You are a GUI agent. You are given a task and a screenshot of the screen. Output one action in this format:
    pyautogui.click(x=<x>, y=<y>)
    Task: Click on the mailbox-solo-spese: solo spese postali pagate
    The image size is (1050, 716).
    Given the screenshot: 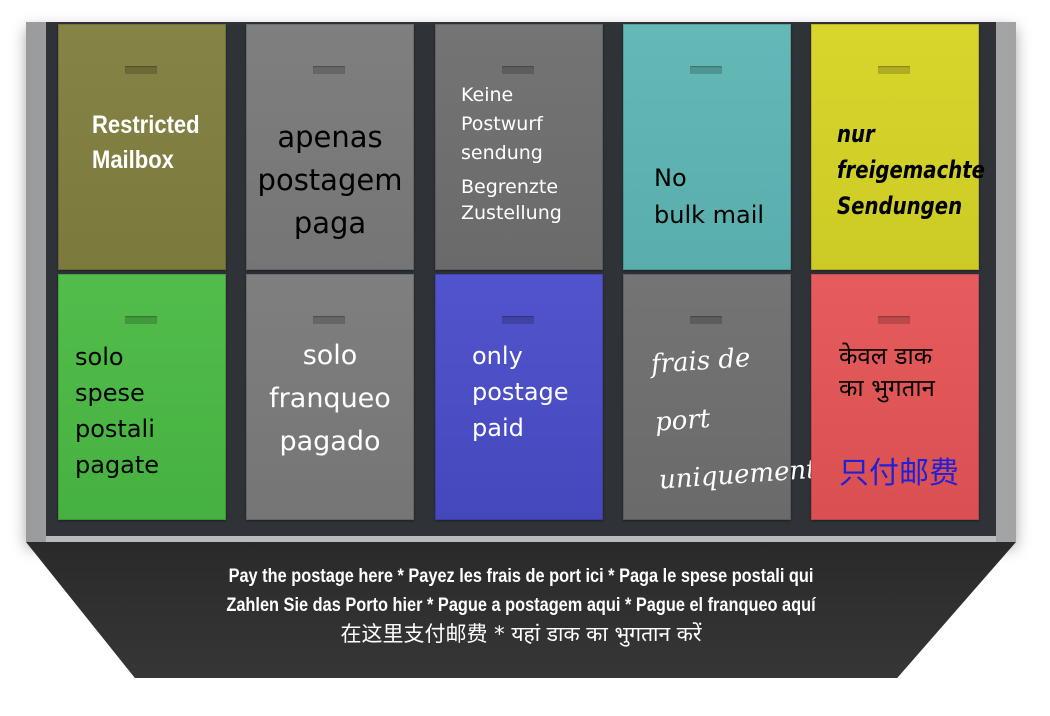 What is the action you would take?
    pyautogui.click(x=142, y=397)
    